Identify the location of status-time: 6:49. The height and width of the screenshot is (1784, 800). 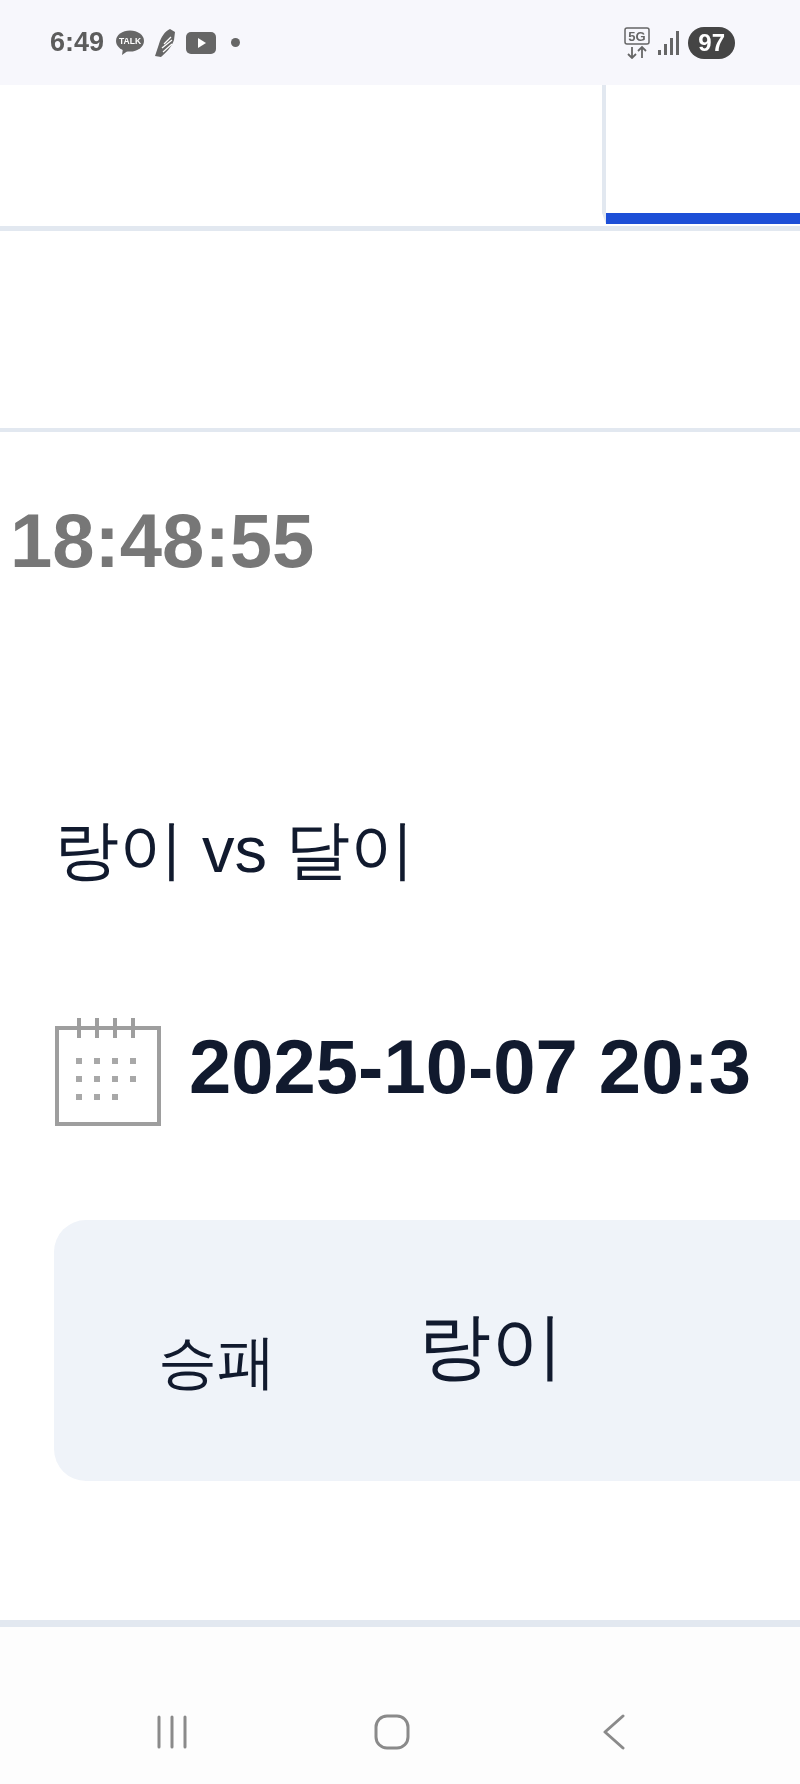
(77, 42).